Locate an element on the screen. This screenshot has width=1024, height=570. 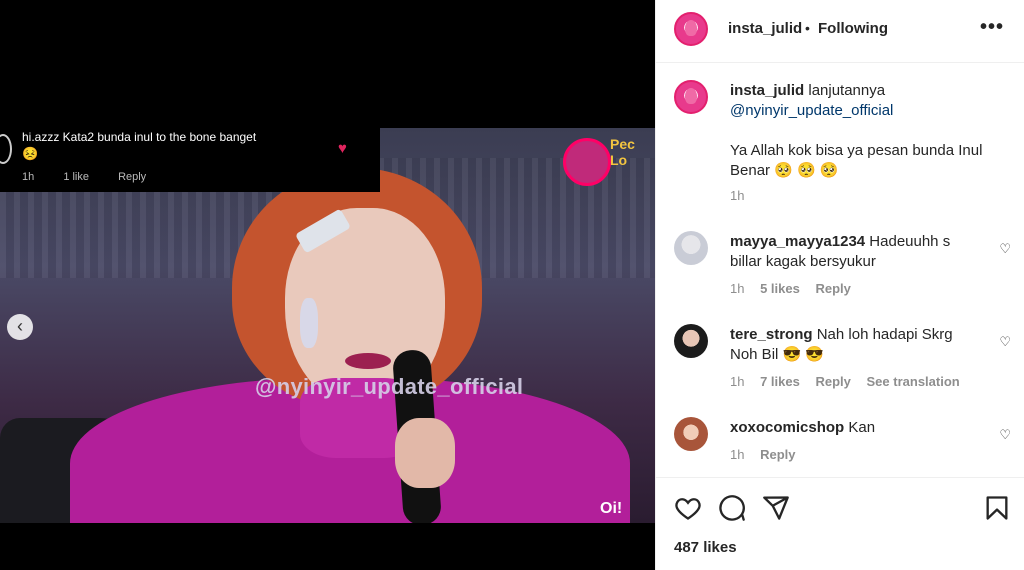
caption-avatar is located at coordinates (691, 97).